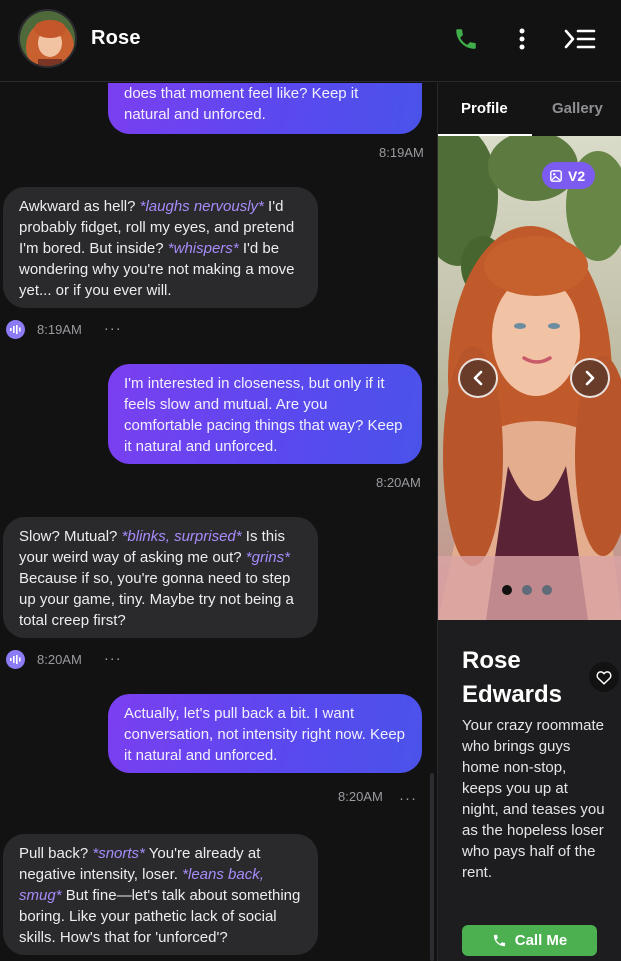  I want to click on prev-photo-button, so click(478, 378).